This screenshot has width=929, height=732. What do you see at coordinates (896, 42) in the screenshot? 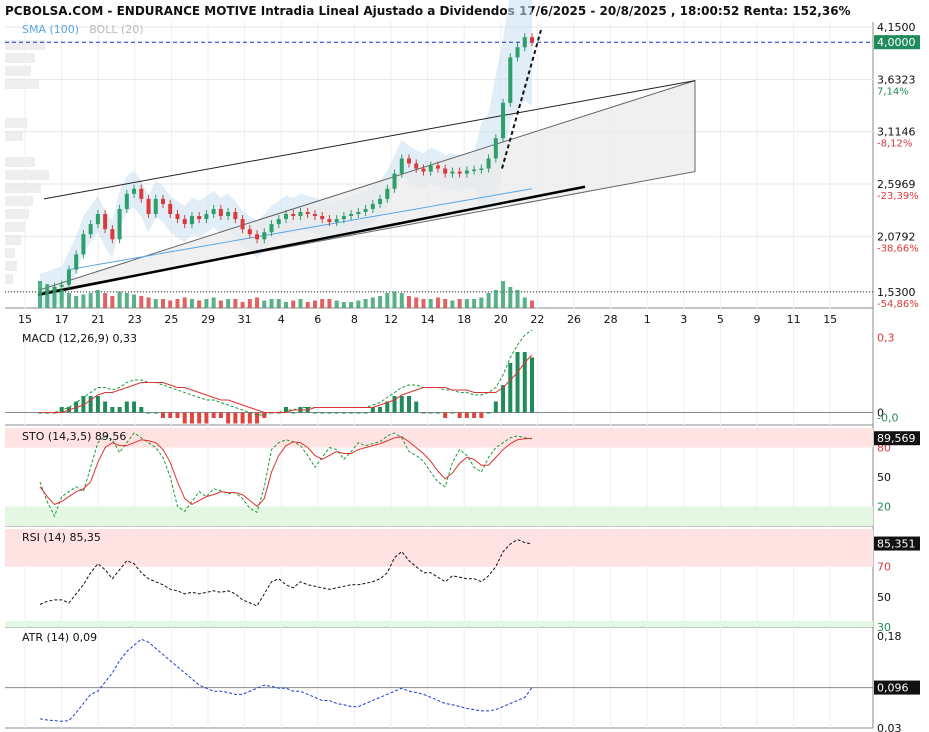
I see `last-price-label: 4,0000` at bounding box center [896, 42].